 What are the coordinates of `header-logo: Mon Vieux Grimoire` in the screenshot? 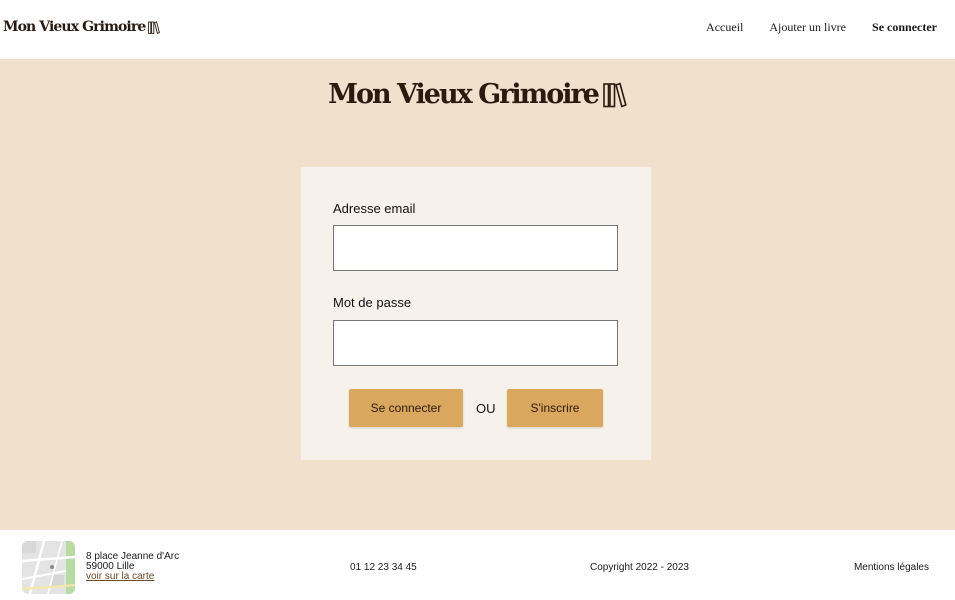 It's located at (82, 27).